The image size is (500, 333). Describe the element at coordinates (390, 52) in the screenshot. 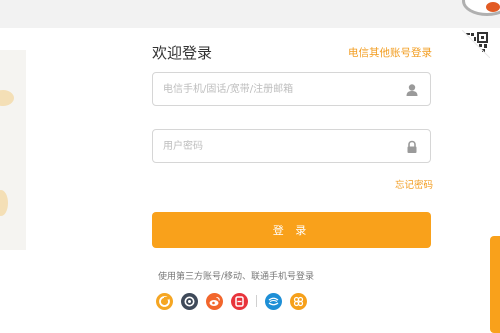

I see `other-account-login-link: 电信其他账号登录` at that location.